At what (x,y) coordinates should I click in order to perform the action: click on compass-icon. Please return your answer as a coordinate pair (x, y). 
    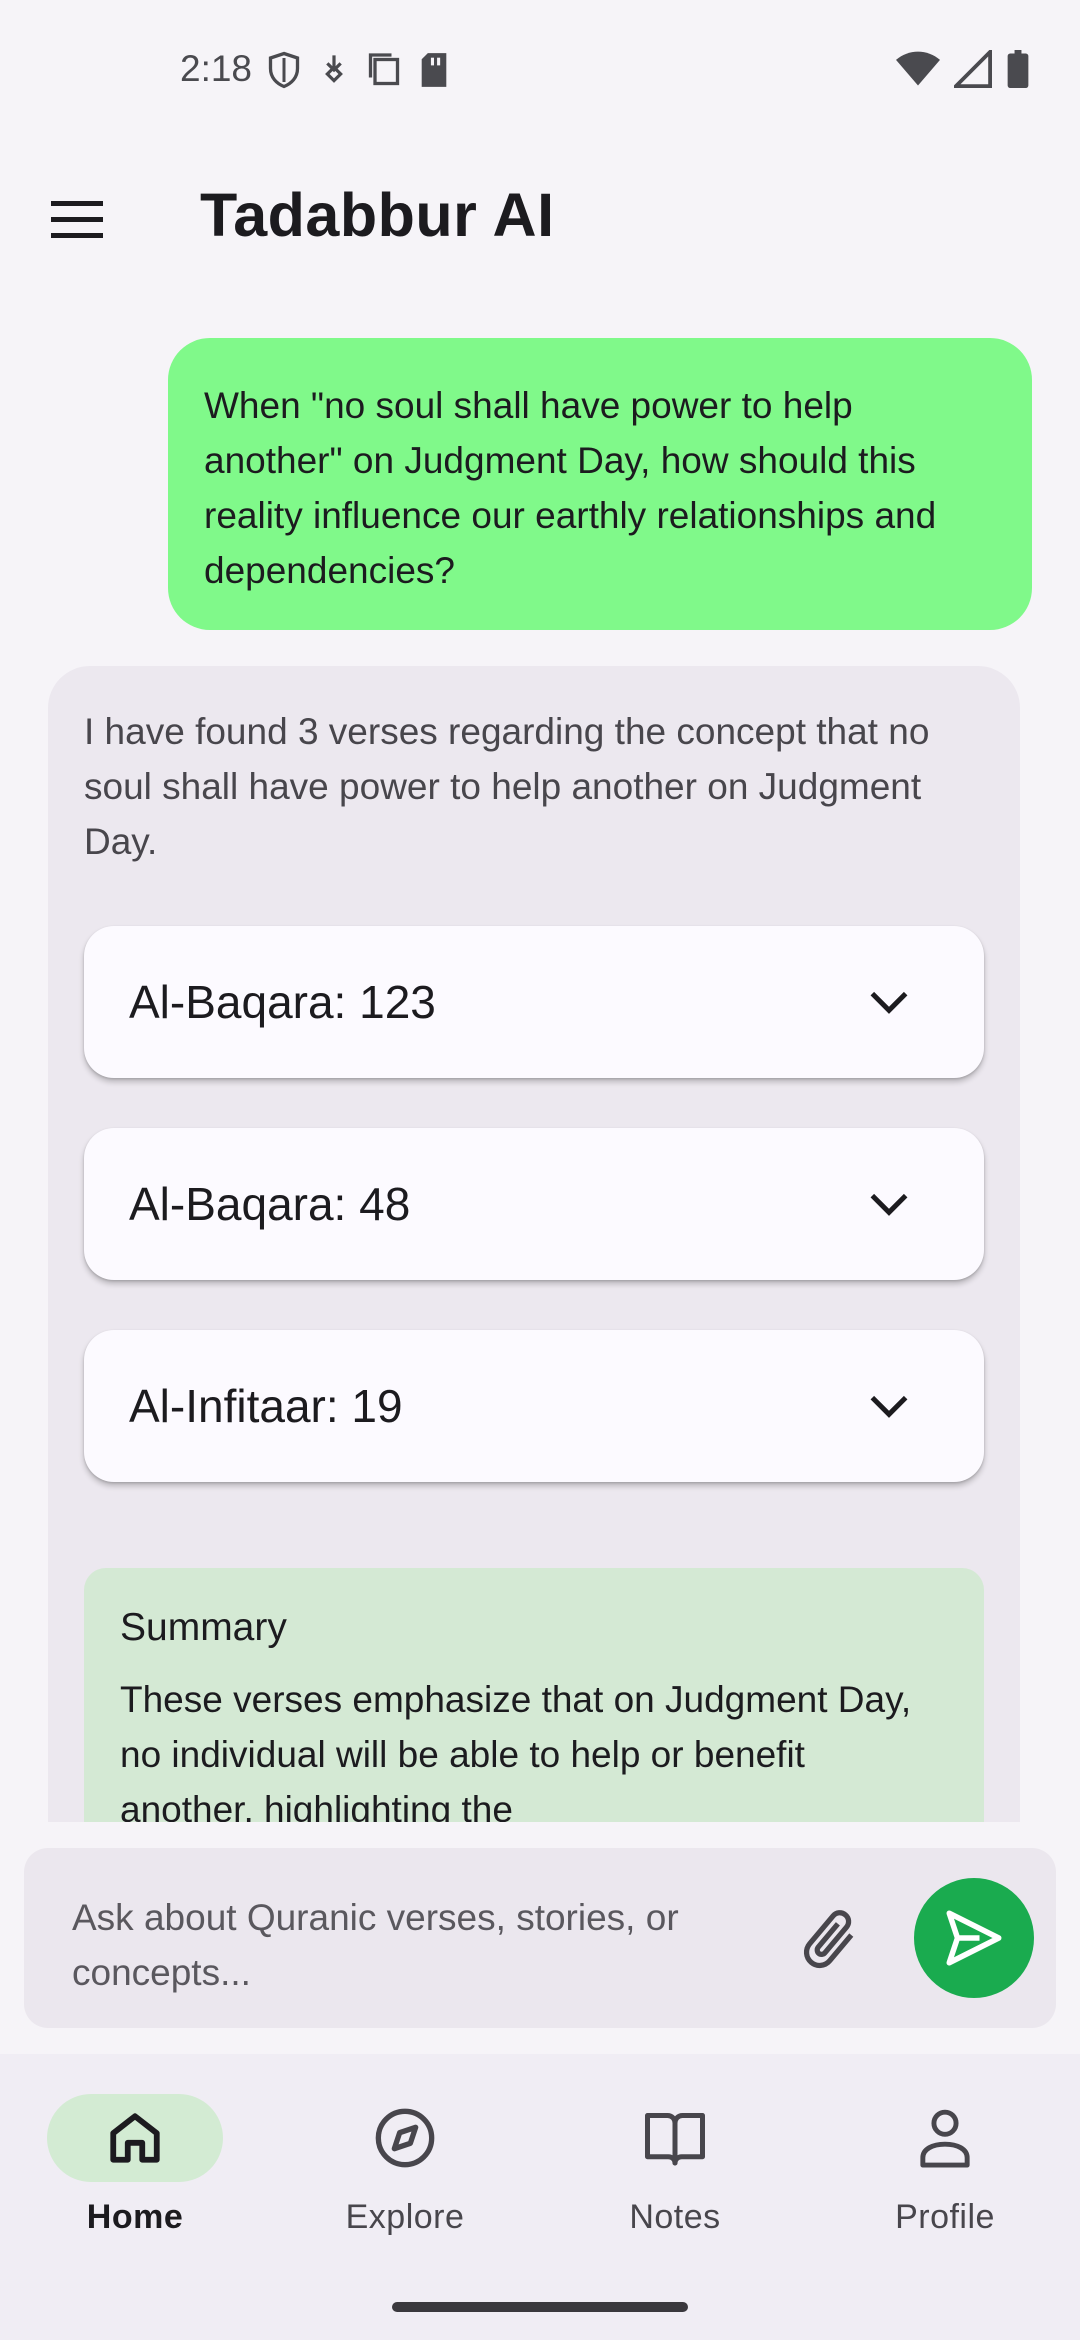
    Looking at the image, I should click on (405, 2138).